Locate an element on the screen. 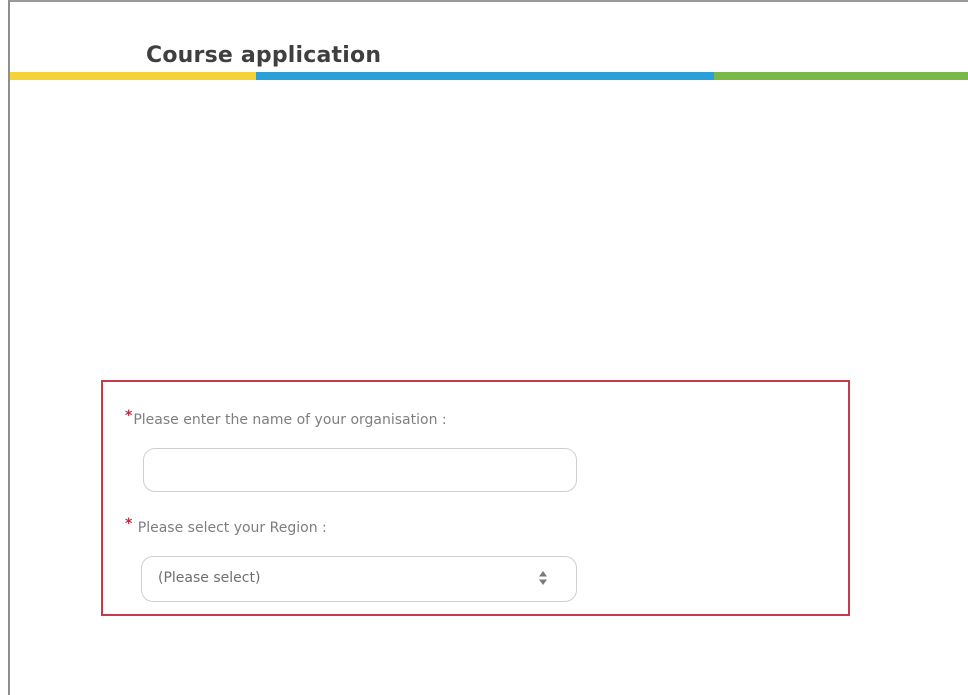  region-select-value: (Please select) is located at coordinates (209, 578).